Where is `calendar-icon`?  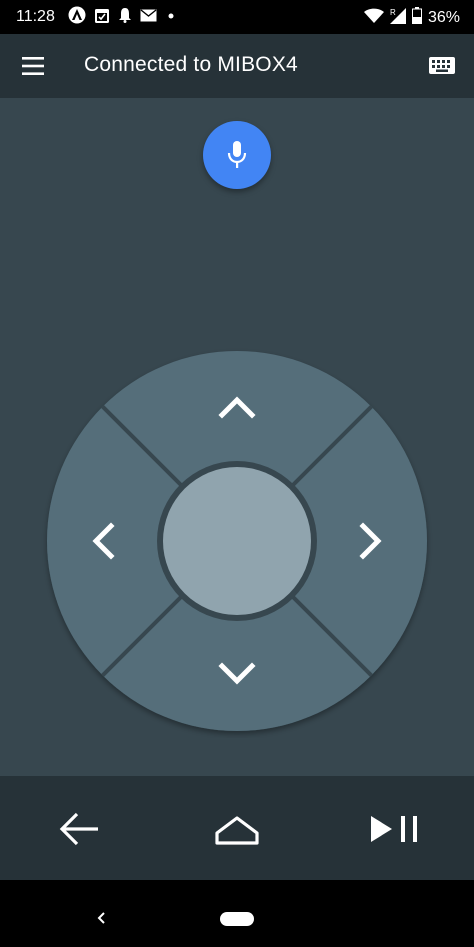 calendar-icon is located at coordinates (102, 17).